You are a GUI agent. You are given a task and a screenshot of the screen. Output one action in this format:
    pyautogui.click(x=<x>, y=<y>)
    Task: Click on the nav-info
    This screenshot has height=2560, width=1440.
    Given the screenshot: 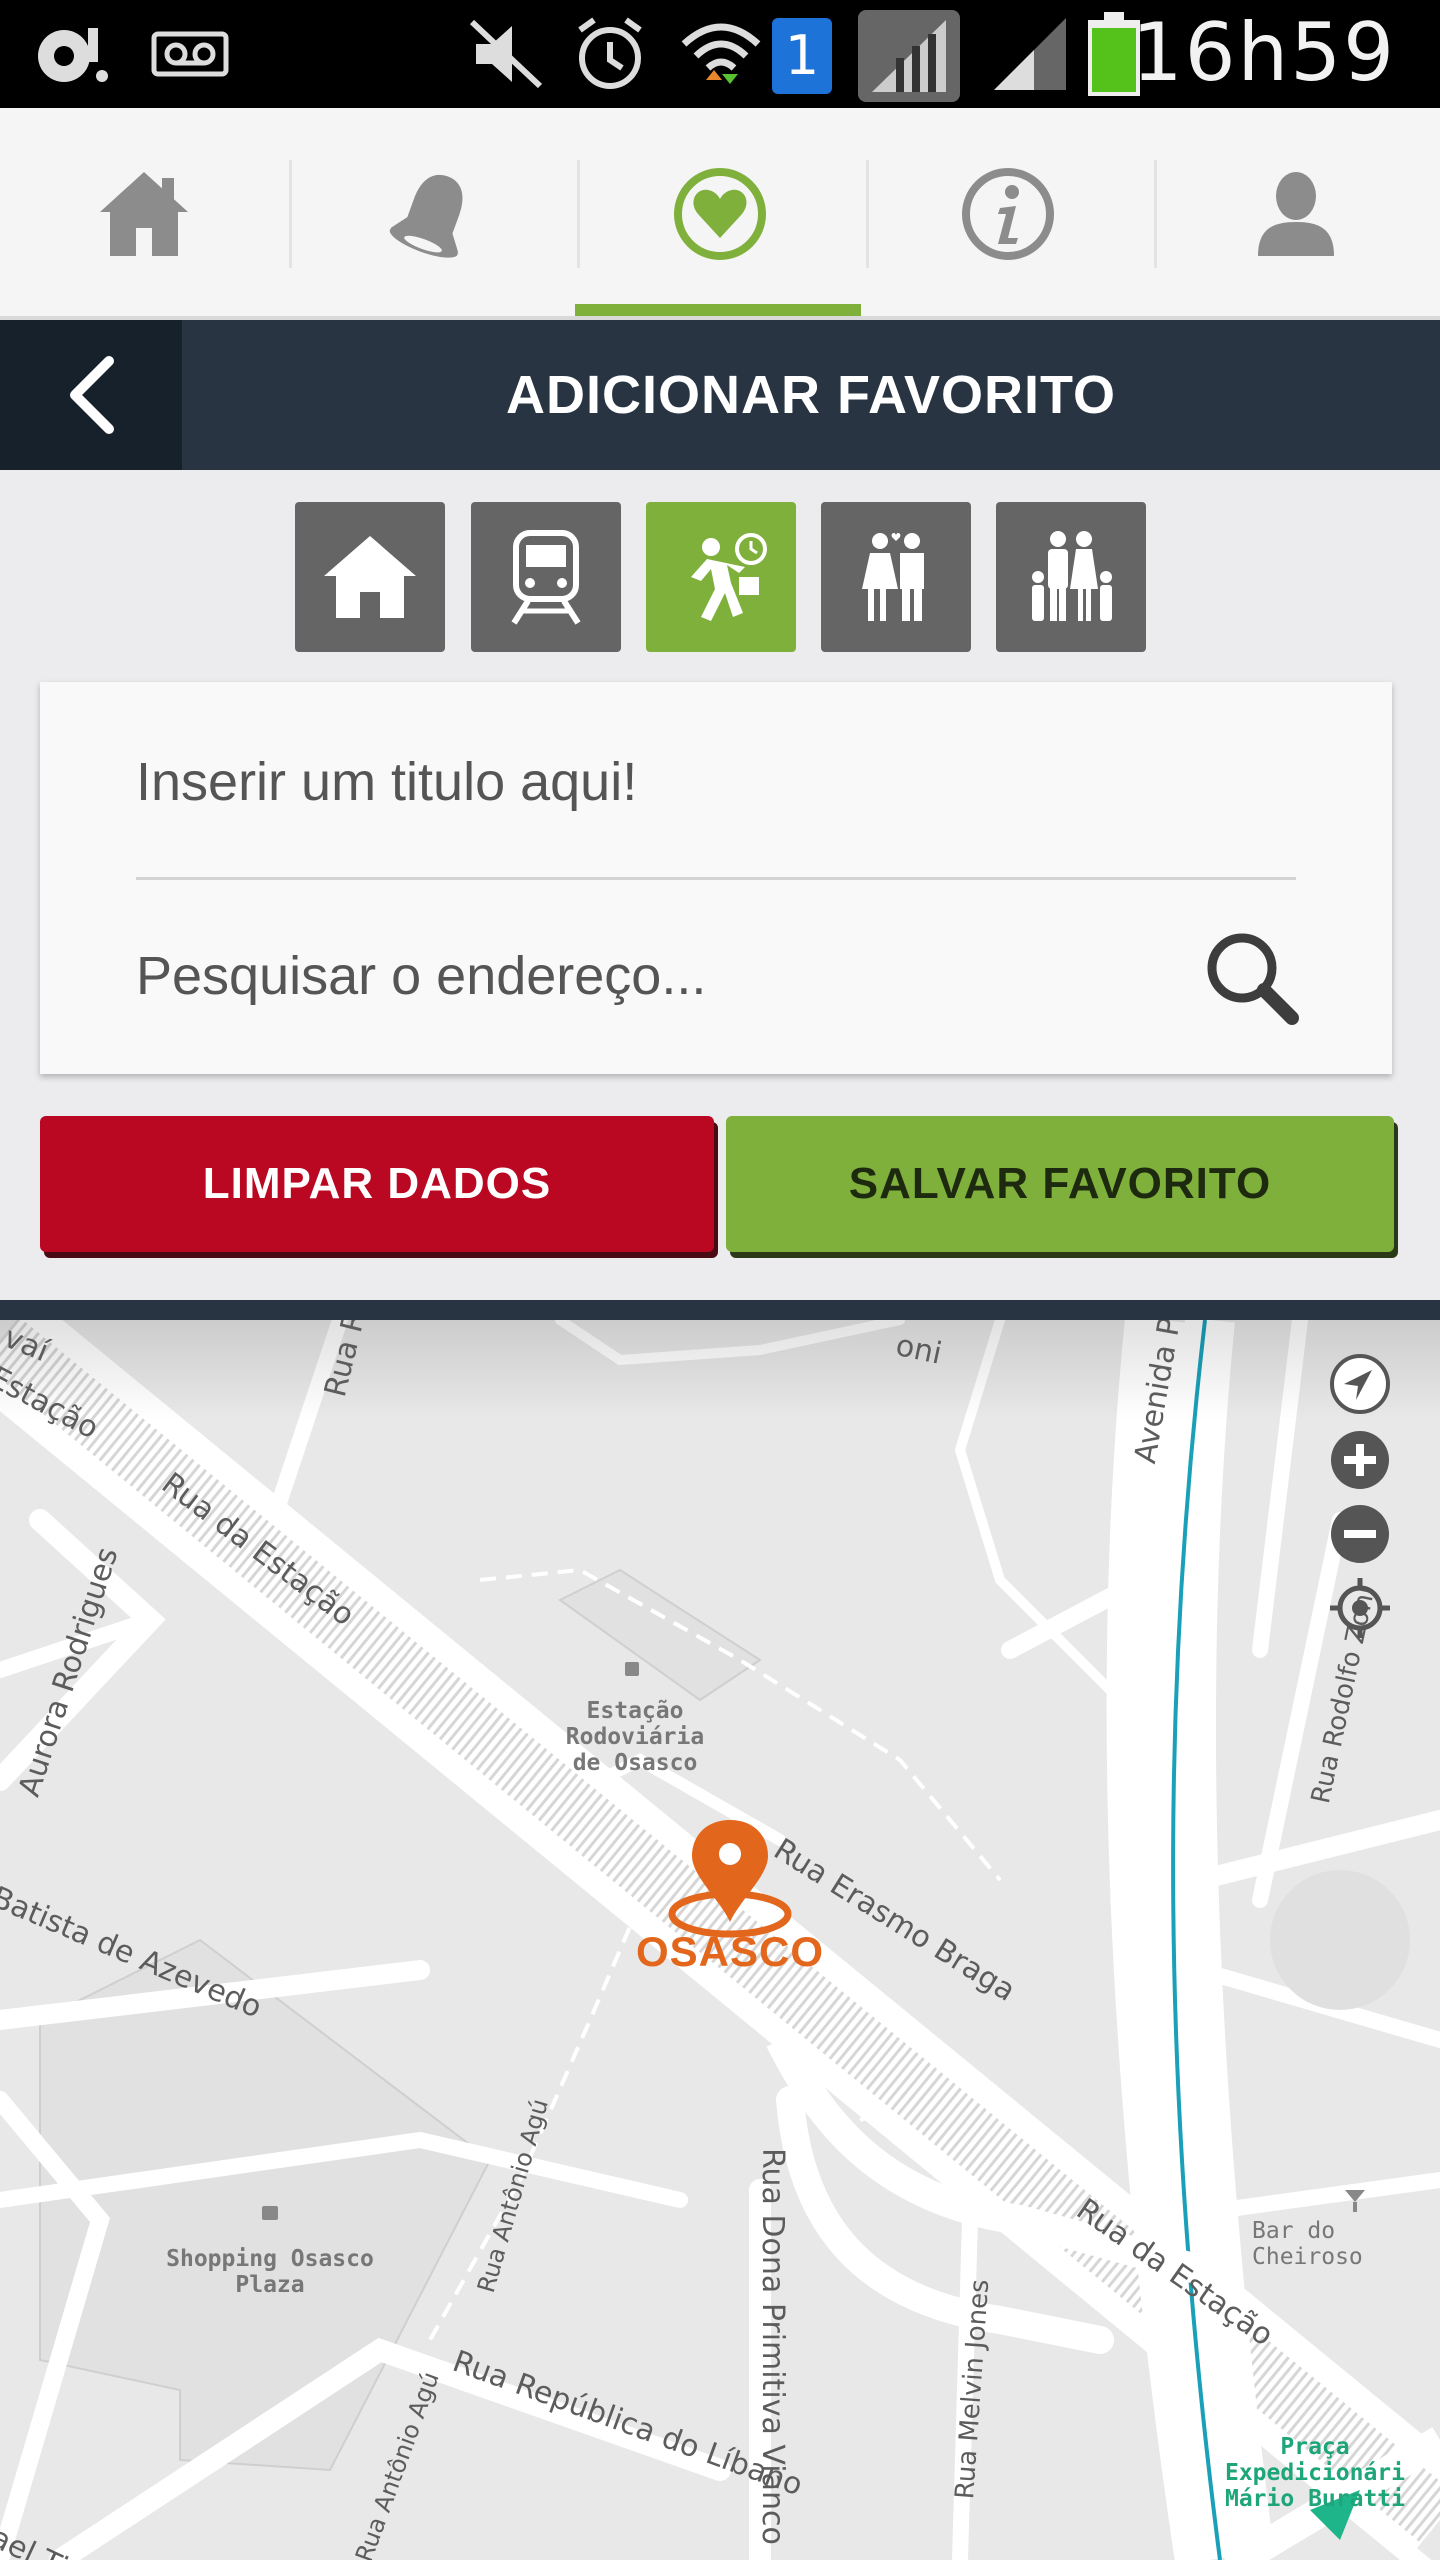 What is the action you would take?
    pyautogui.click(x=1008, y=214)
    